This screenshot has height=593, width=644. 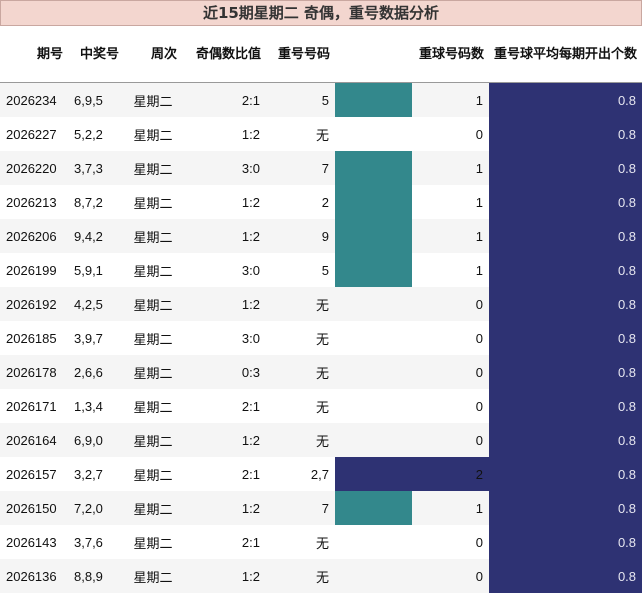 I want to click on cell-qihao: 2026164, so click(x=34, y=440).